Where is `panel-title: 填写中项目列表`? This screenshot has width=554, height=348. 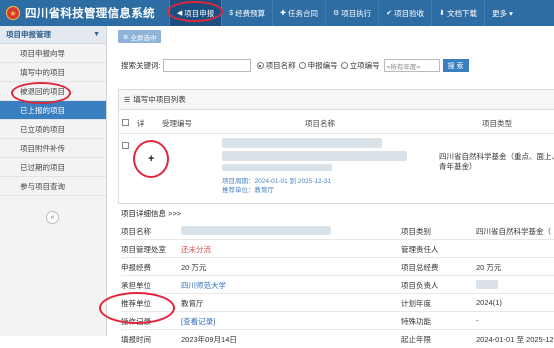
panel-title: 填写中项目列表 is located at coordinates (159, 99).